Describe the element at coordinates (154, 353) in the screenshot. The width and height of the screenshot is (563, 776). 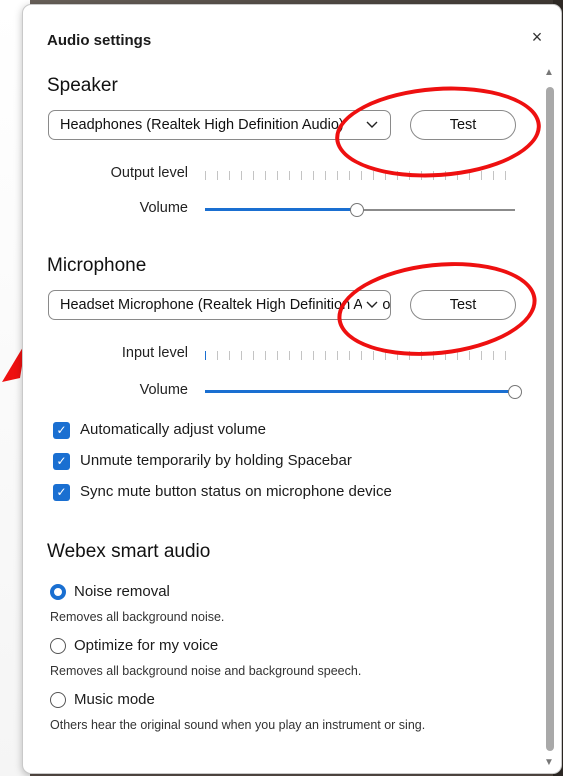
I see `input-level-label: Input level` at that location.